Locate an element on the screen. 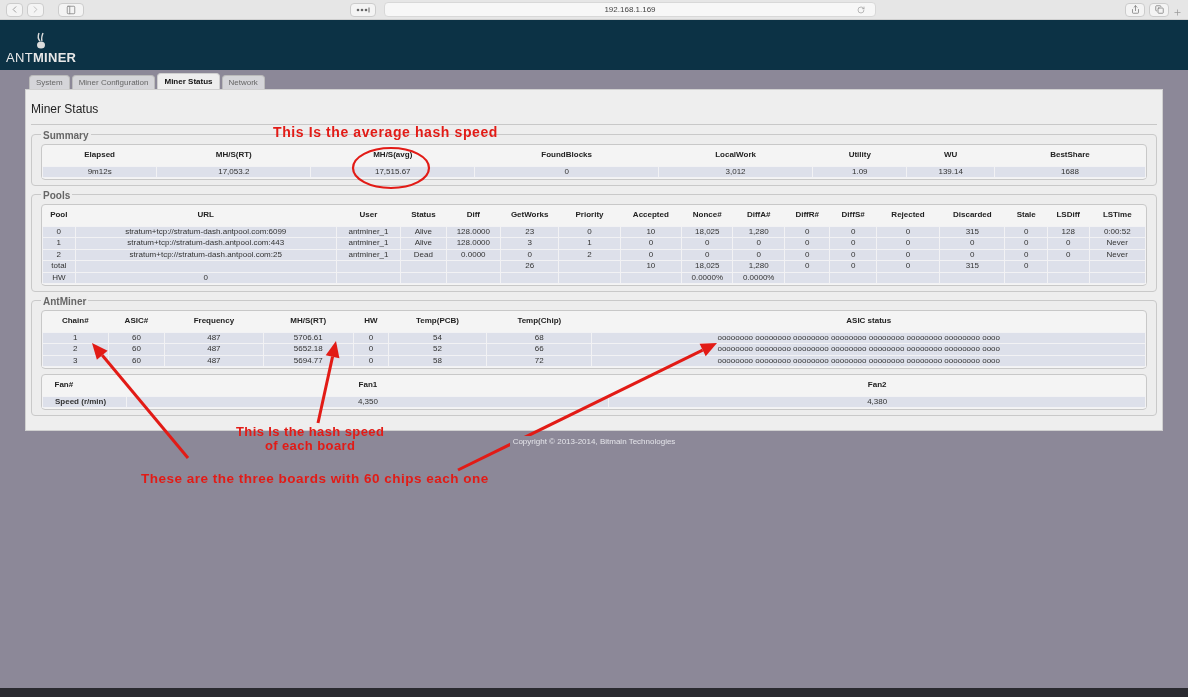 This screenshot has width=1188, height=697. logo-text: ANTMINER is located at coordinates (42, 58).